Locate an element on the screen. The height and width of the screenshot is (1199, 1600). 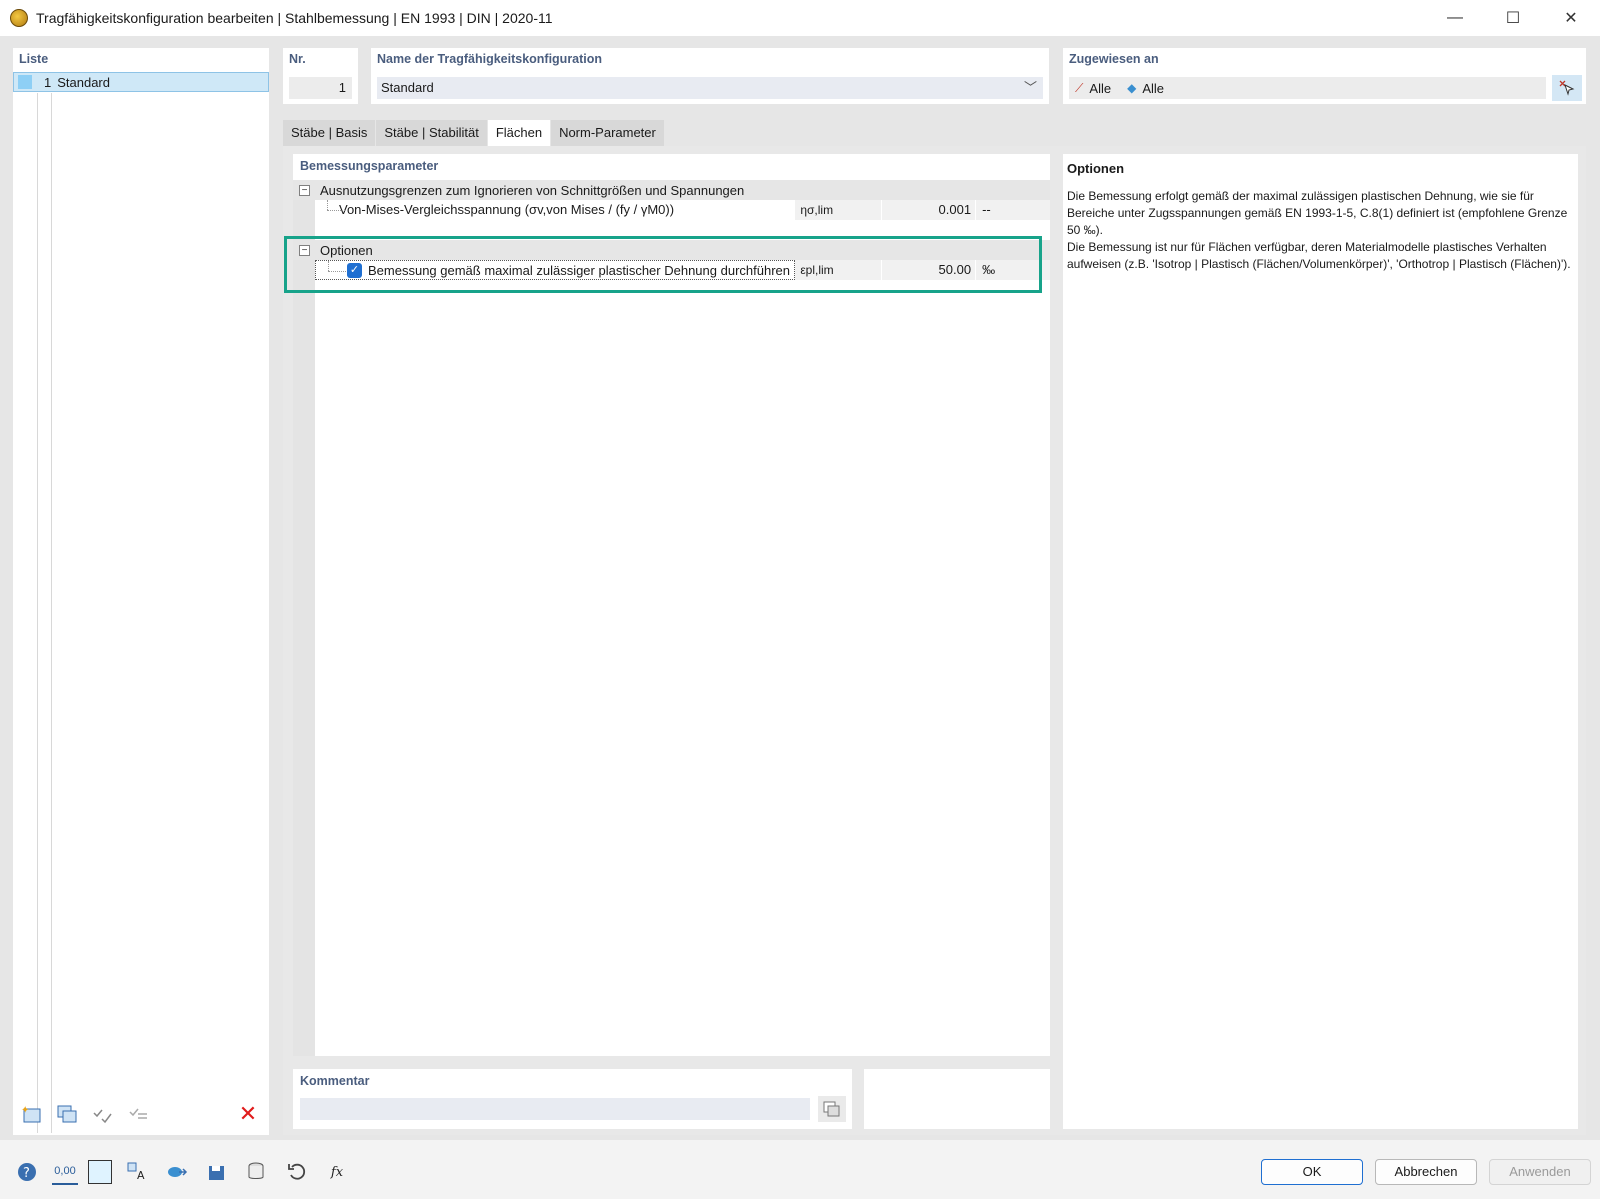
param-symbol: εpl,lim is located at coordinates (838, 270).